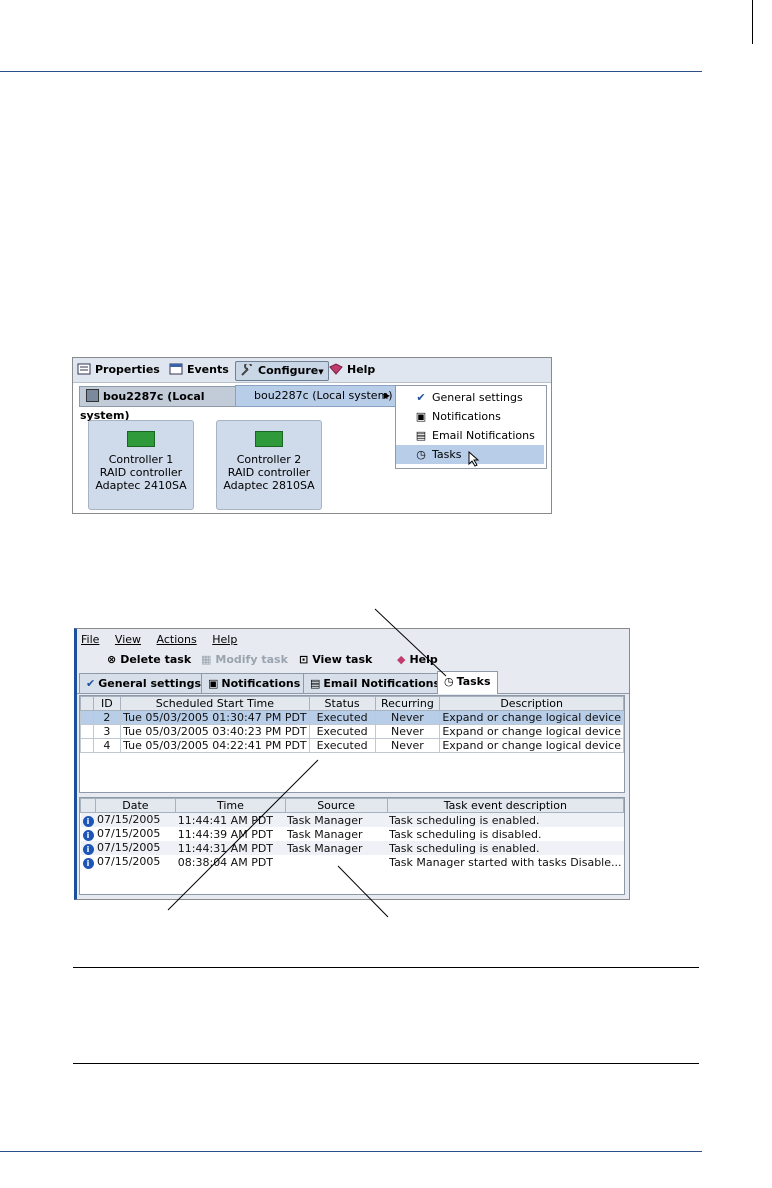 Image resolution: width=772 pixels, height=1188 pixels. I want to click on callout-line-tasks-tab, so click(410, 642).